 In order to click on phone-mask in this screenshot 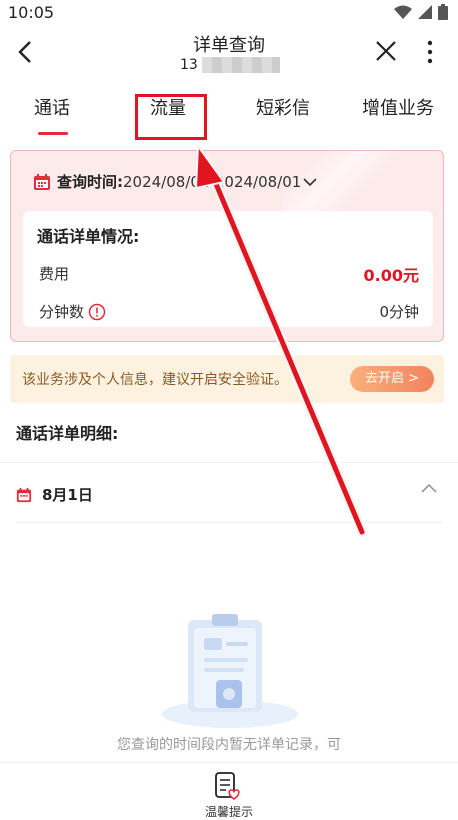, I will do `click(240, 65)`.